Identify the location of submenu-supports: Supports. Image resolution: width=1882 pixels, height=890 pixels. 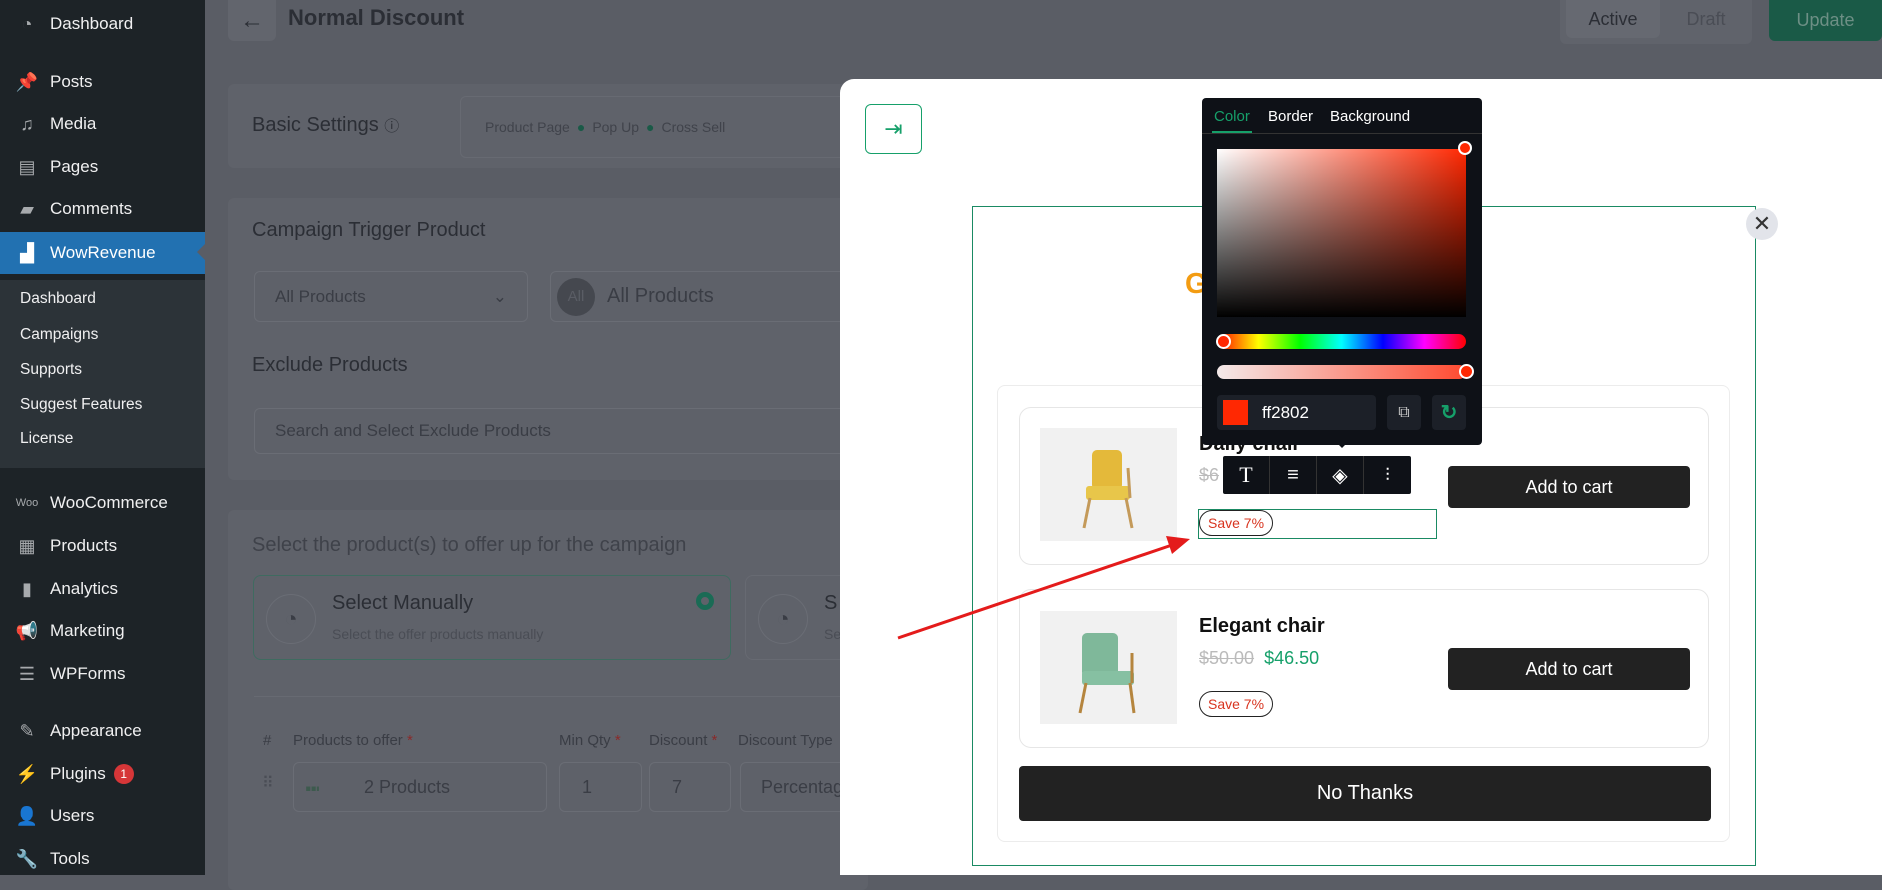
(51, 370).